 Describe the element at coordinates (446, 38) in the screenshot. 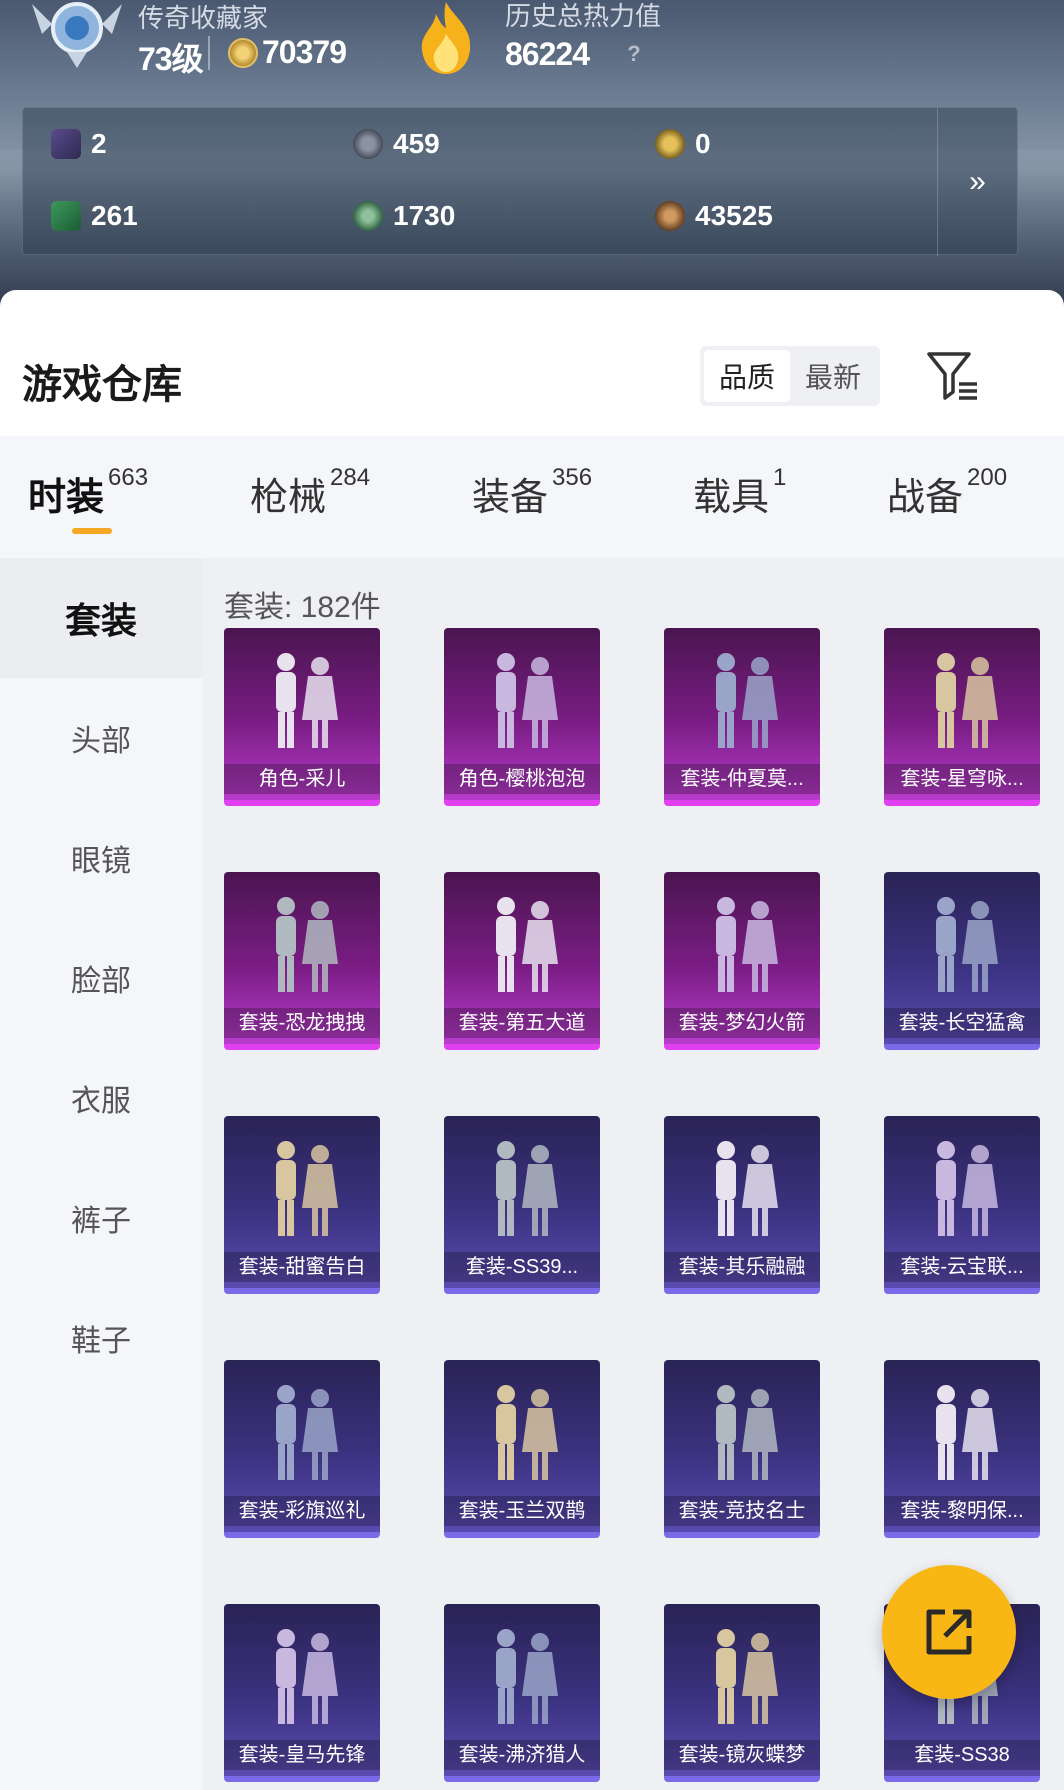

I see `fire-icon` at that location.